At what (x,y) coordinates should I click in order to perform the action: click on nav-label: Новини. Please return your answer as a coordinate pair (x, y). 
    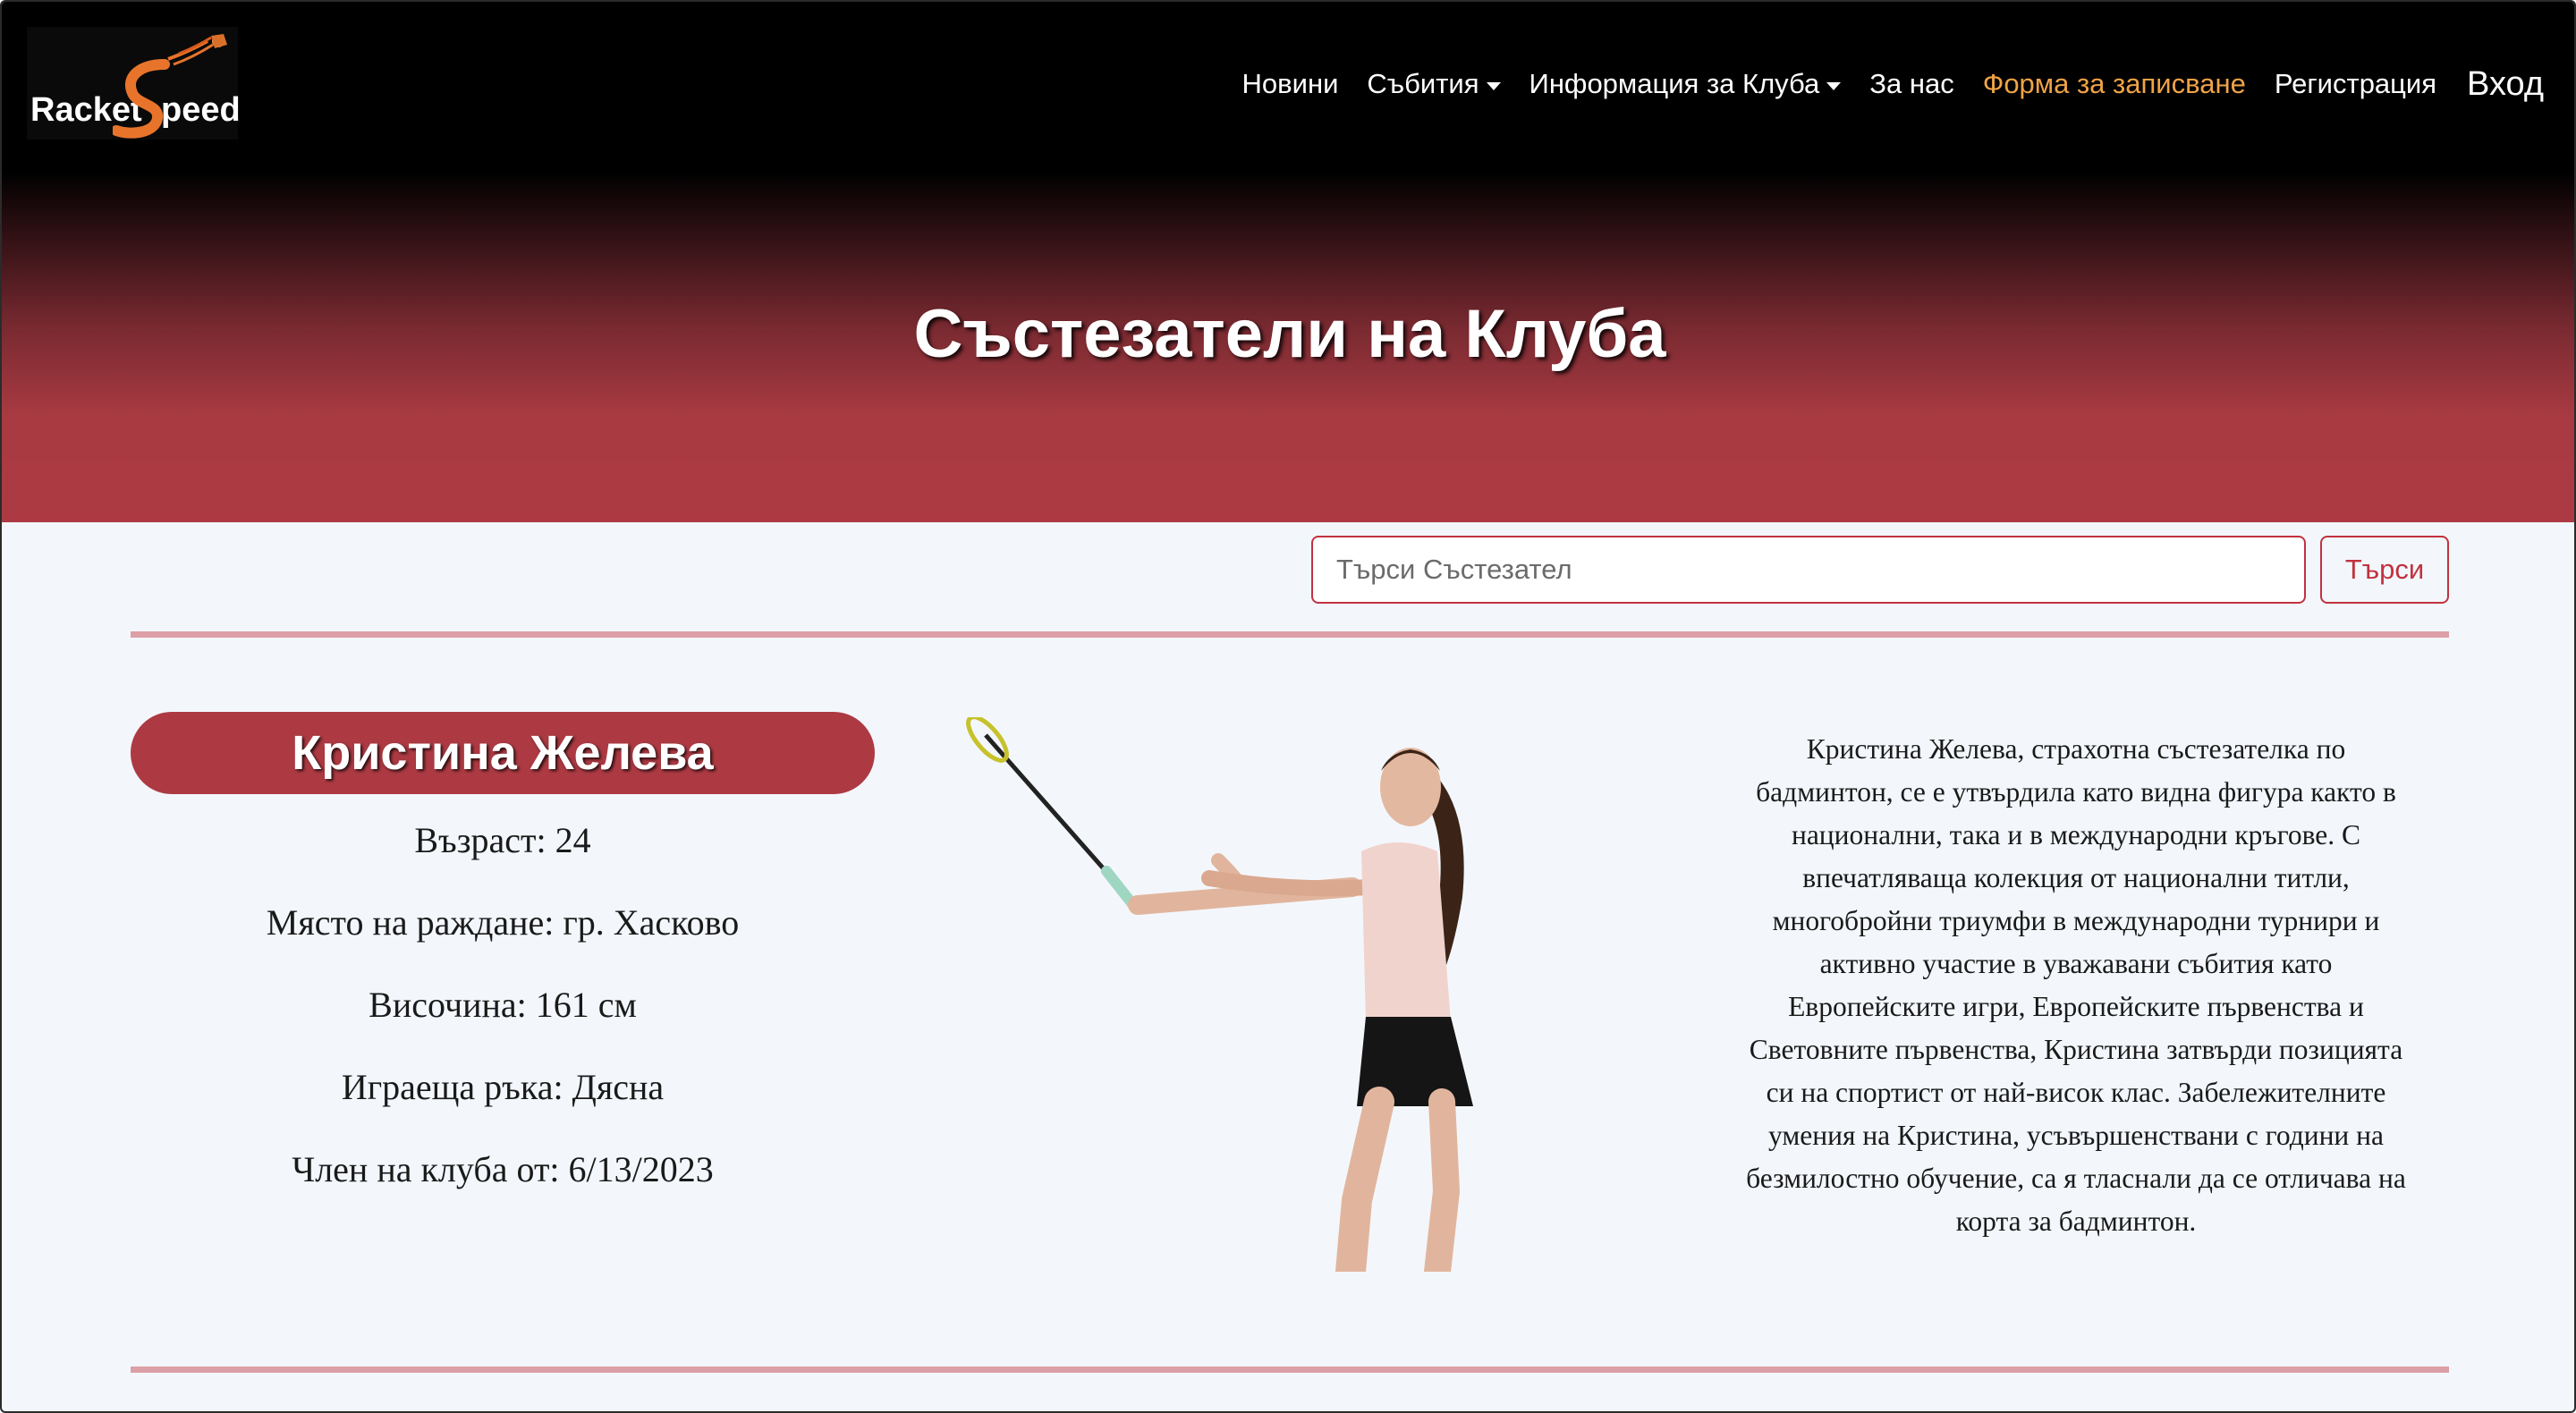
    Looking at the image, I should click on (1290, 83).